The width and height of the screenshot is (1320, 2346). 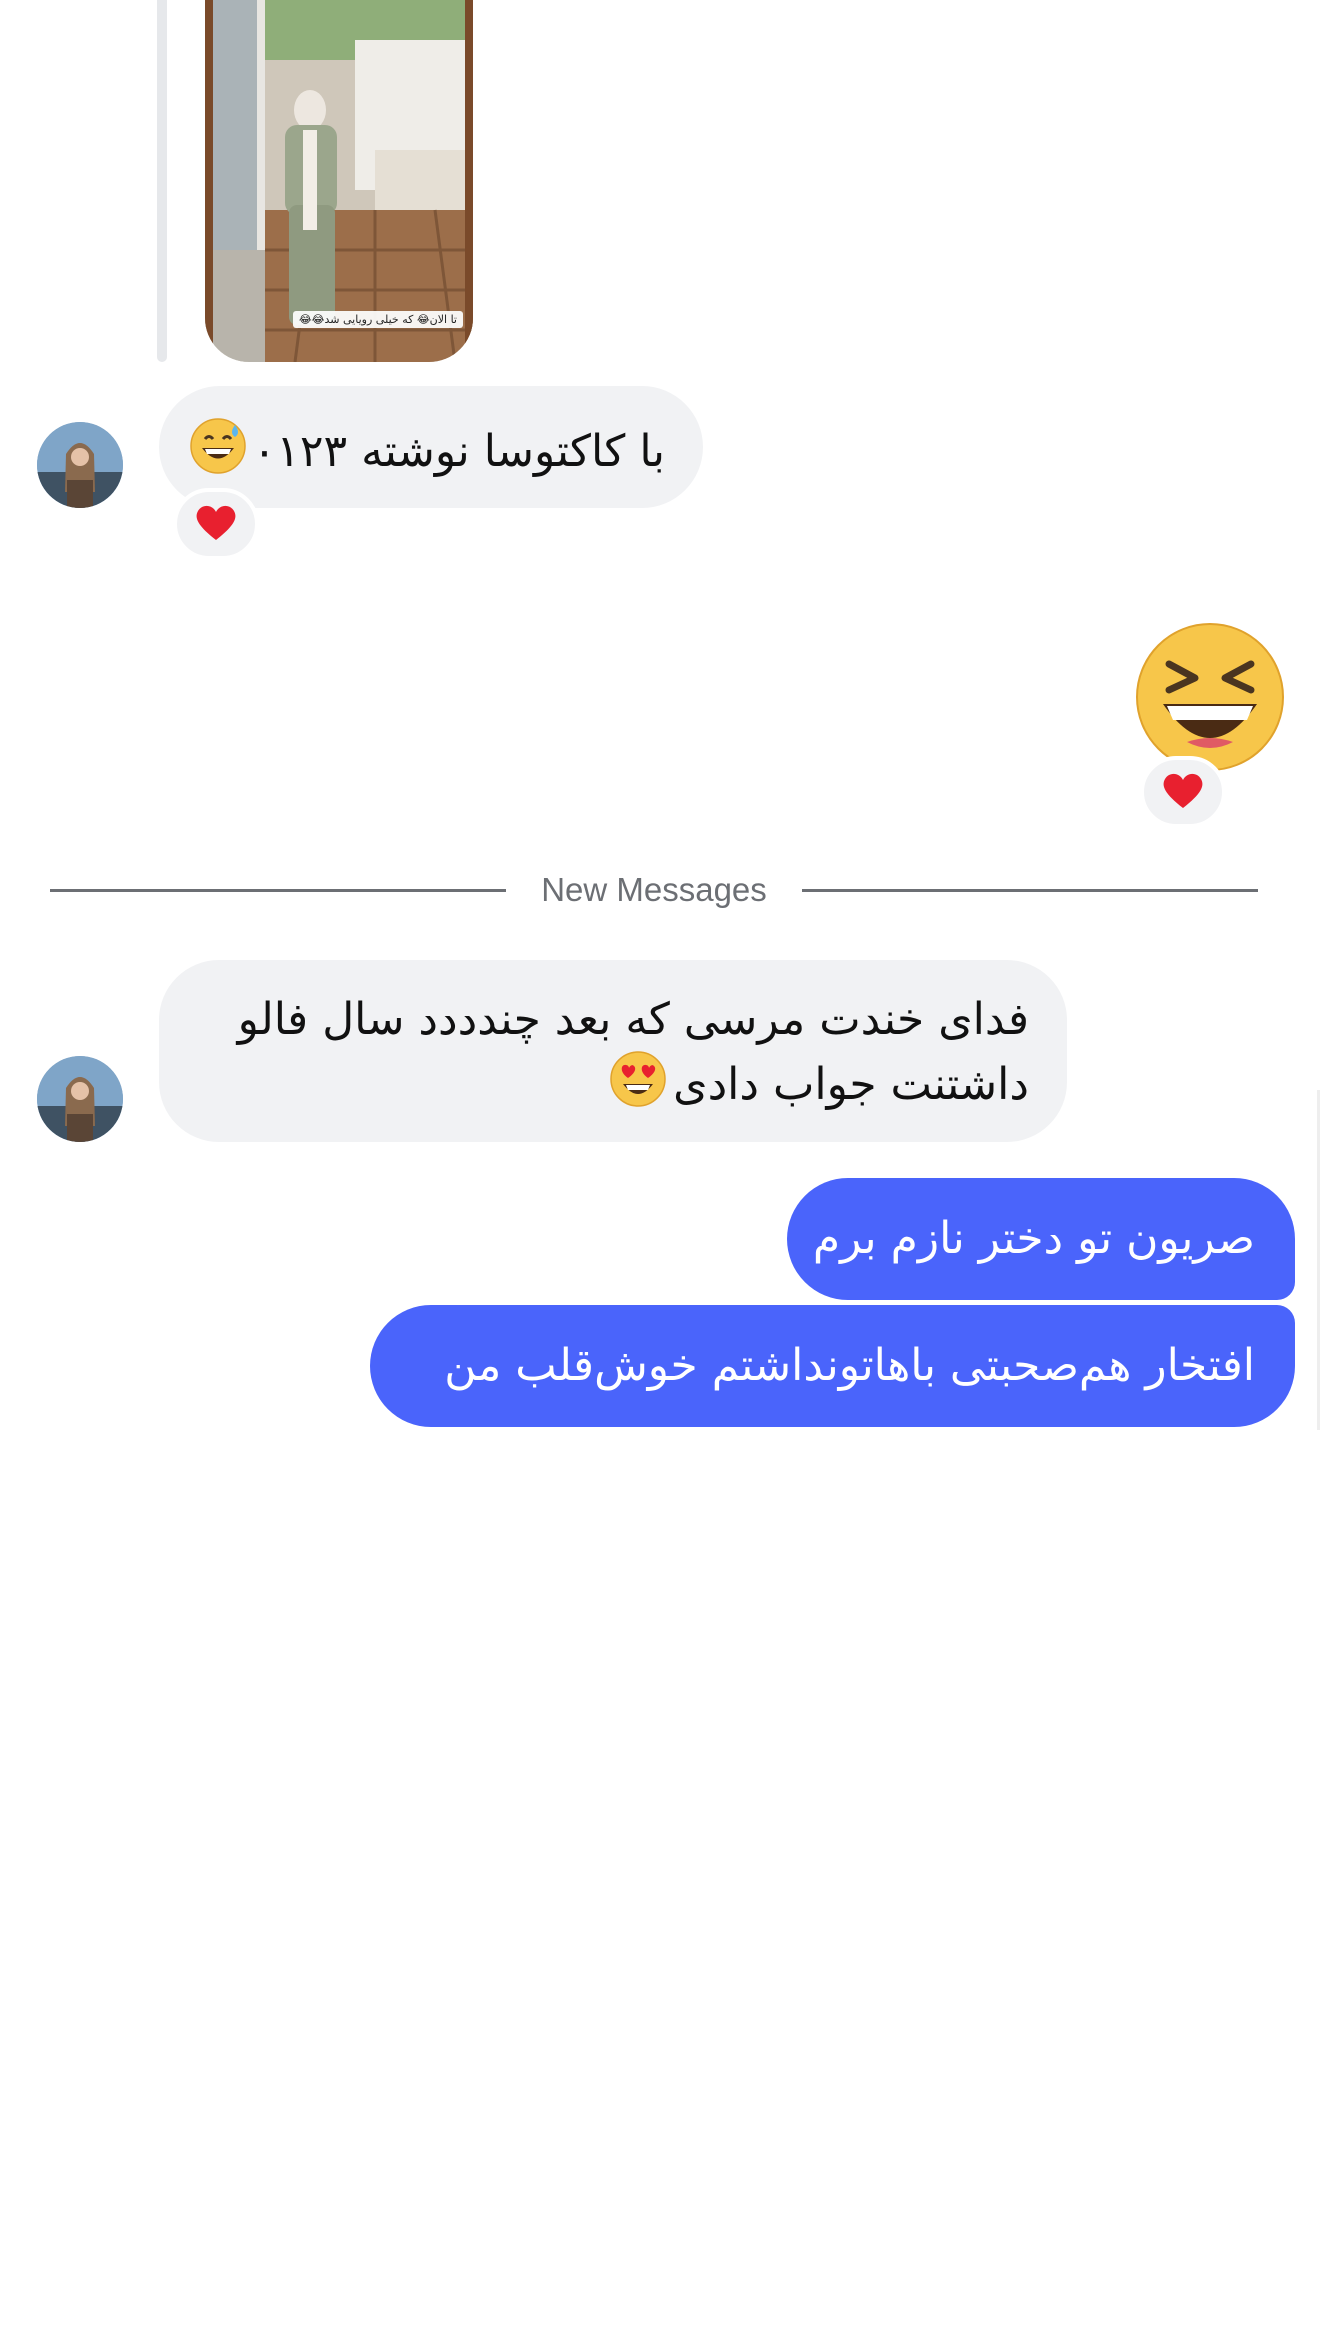 What do you see at coordinates (849, 1365) in the screenshot?
I see `message-text: افتخار هم‌صحبتی باهاتونداشتم خوش‌قلب من` at bounding box center [849, 1365].